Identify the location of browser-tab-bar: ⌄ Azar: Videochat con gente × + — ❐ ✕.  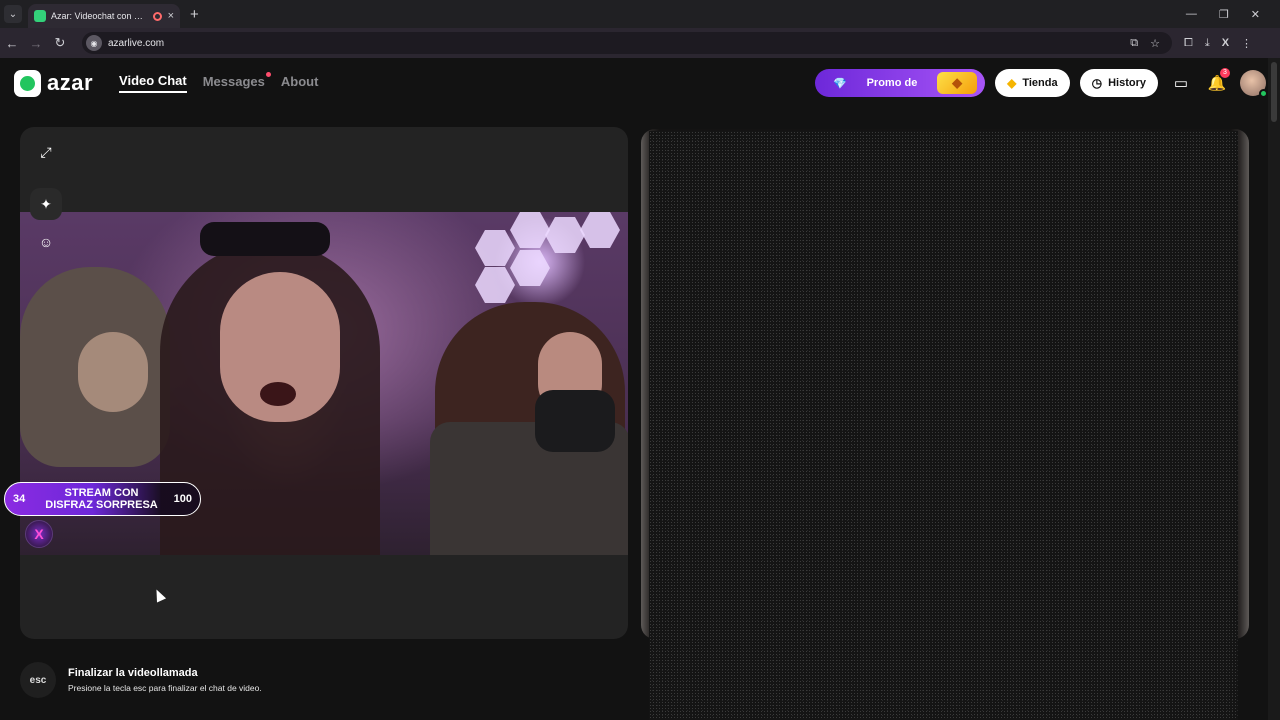
(640, 14).